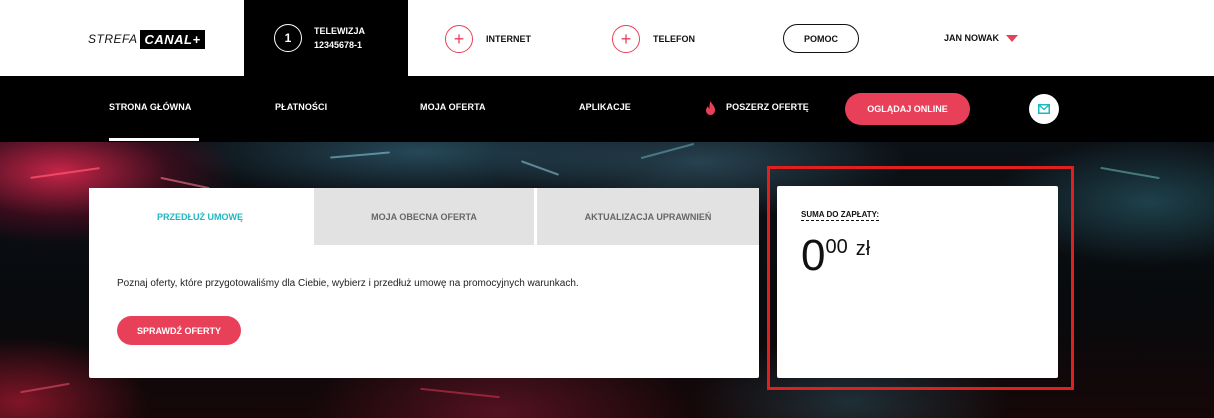  Describe the element at coordinates (339, 38) in the screenshot. I see `account-label: TELEWIZJA 12345678-1` at that location.